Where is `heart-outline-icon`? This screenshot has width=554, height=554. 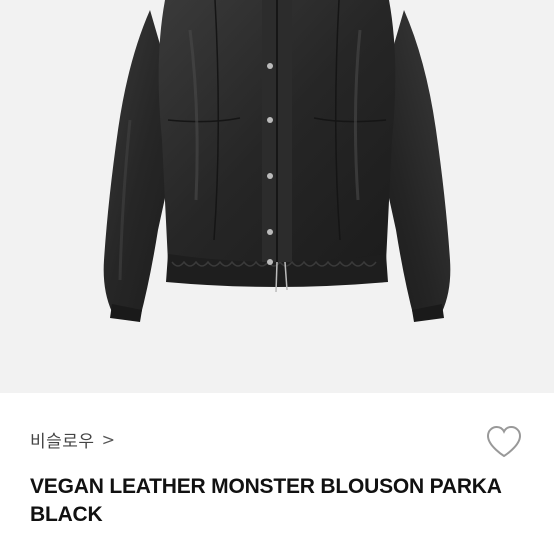 heart-outline-icon is located at coordinates (504, 441).